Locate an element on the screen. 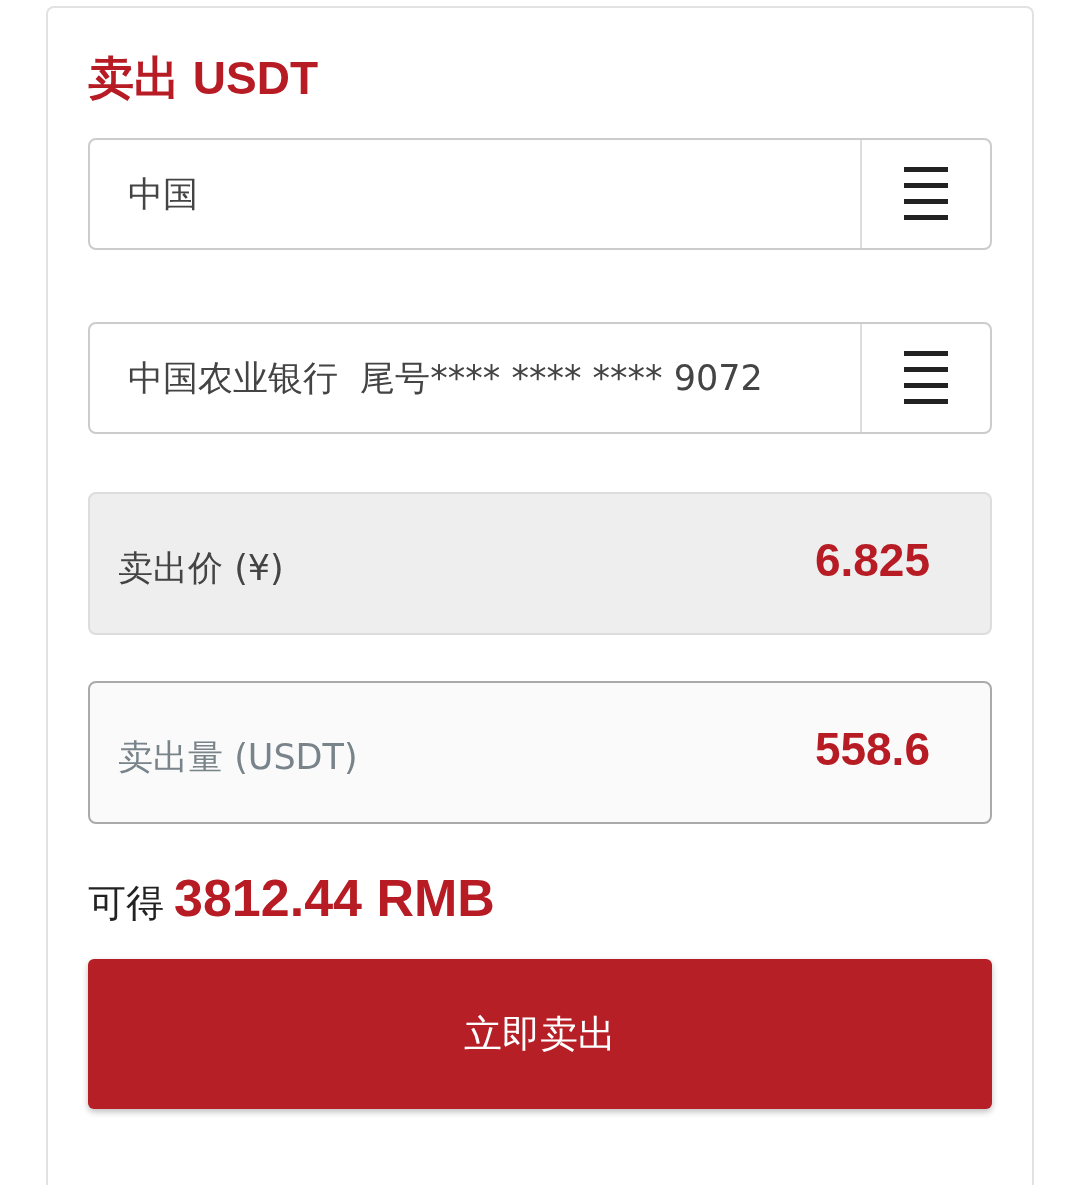 The width and height of the screenshot is (1080, 1185). payout-label: 可得 is located at coordinates (126, 903).